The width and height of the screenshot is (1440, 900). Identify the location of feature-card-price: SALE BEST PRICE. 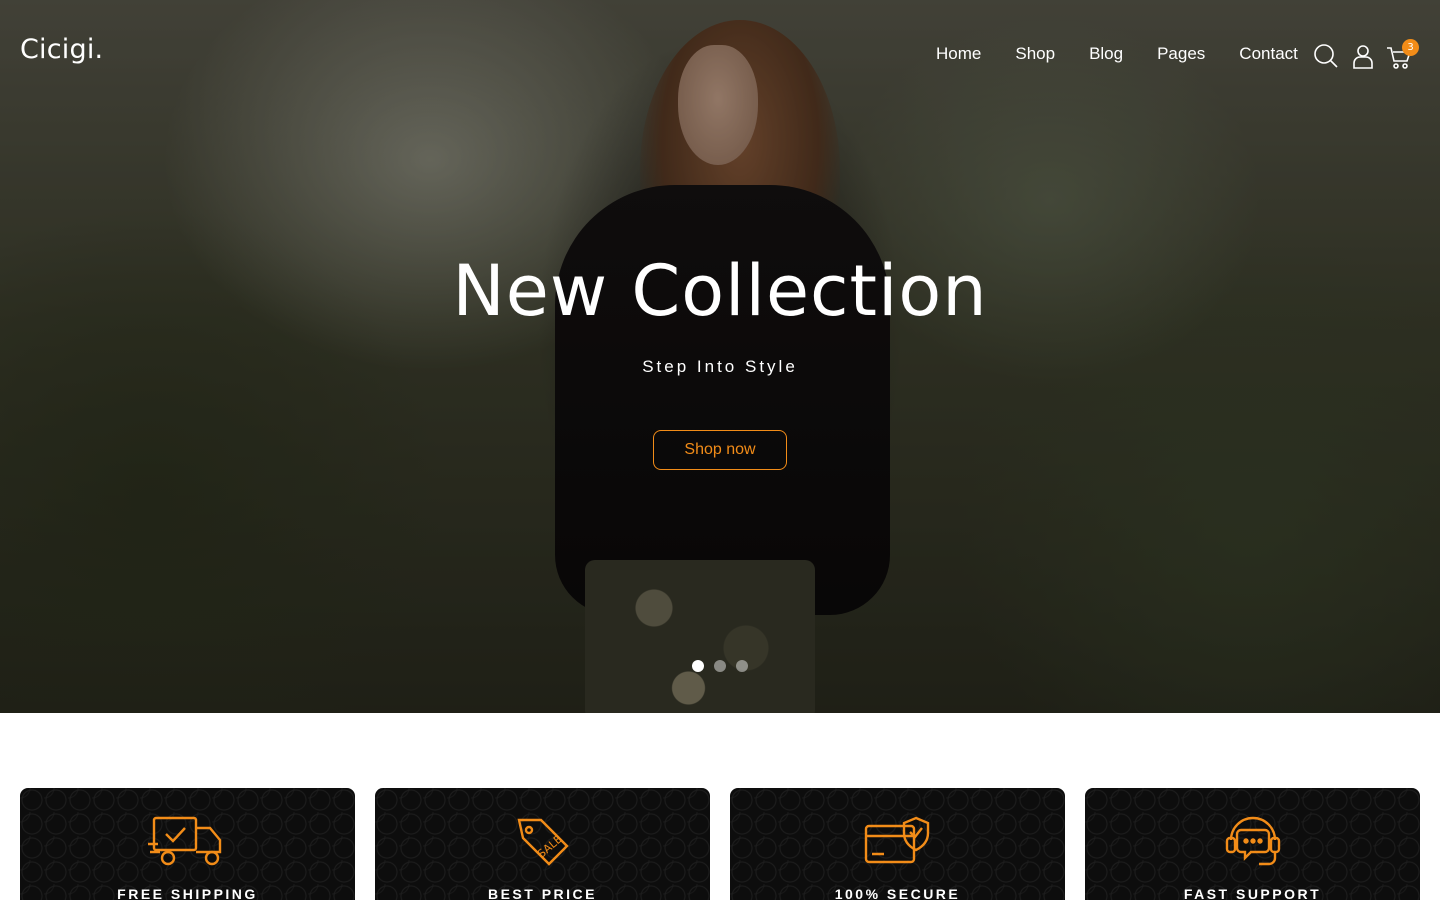
(542, 844).